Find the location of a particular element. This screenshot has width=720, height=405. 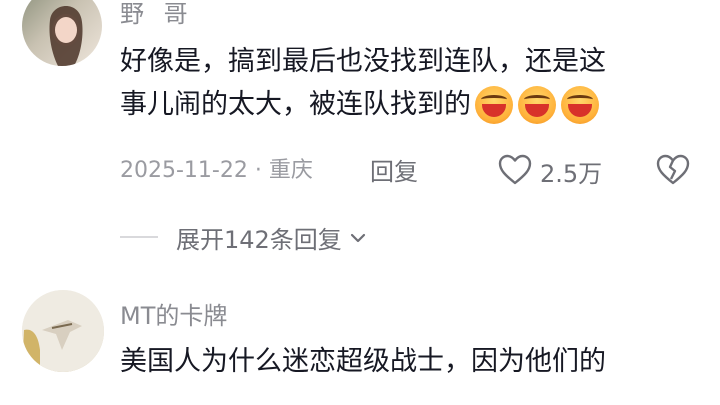

expand-divider-line is located at coordinates (139, 237).